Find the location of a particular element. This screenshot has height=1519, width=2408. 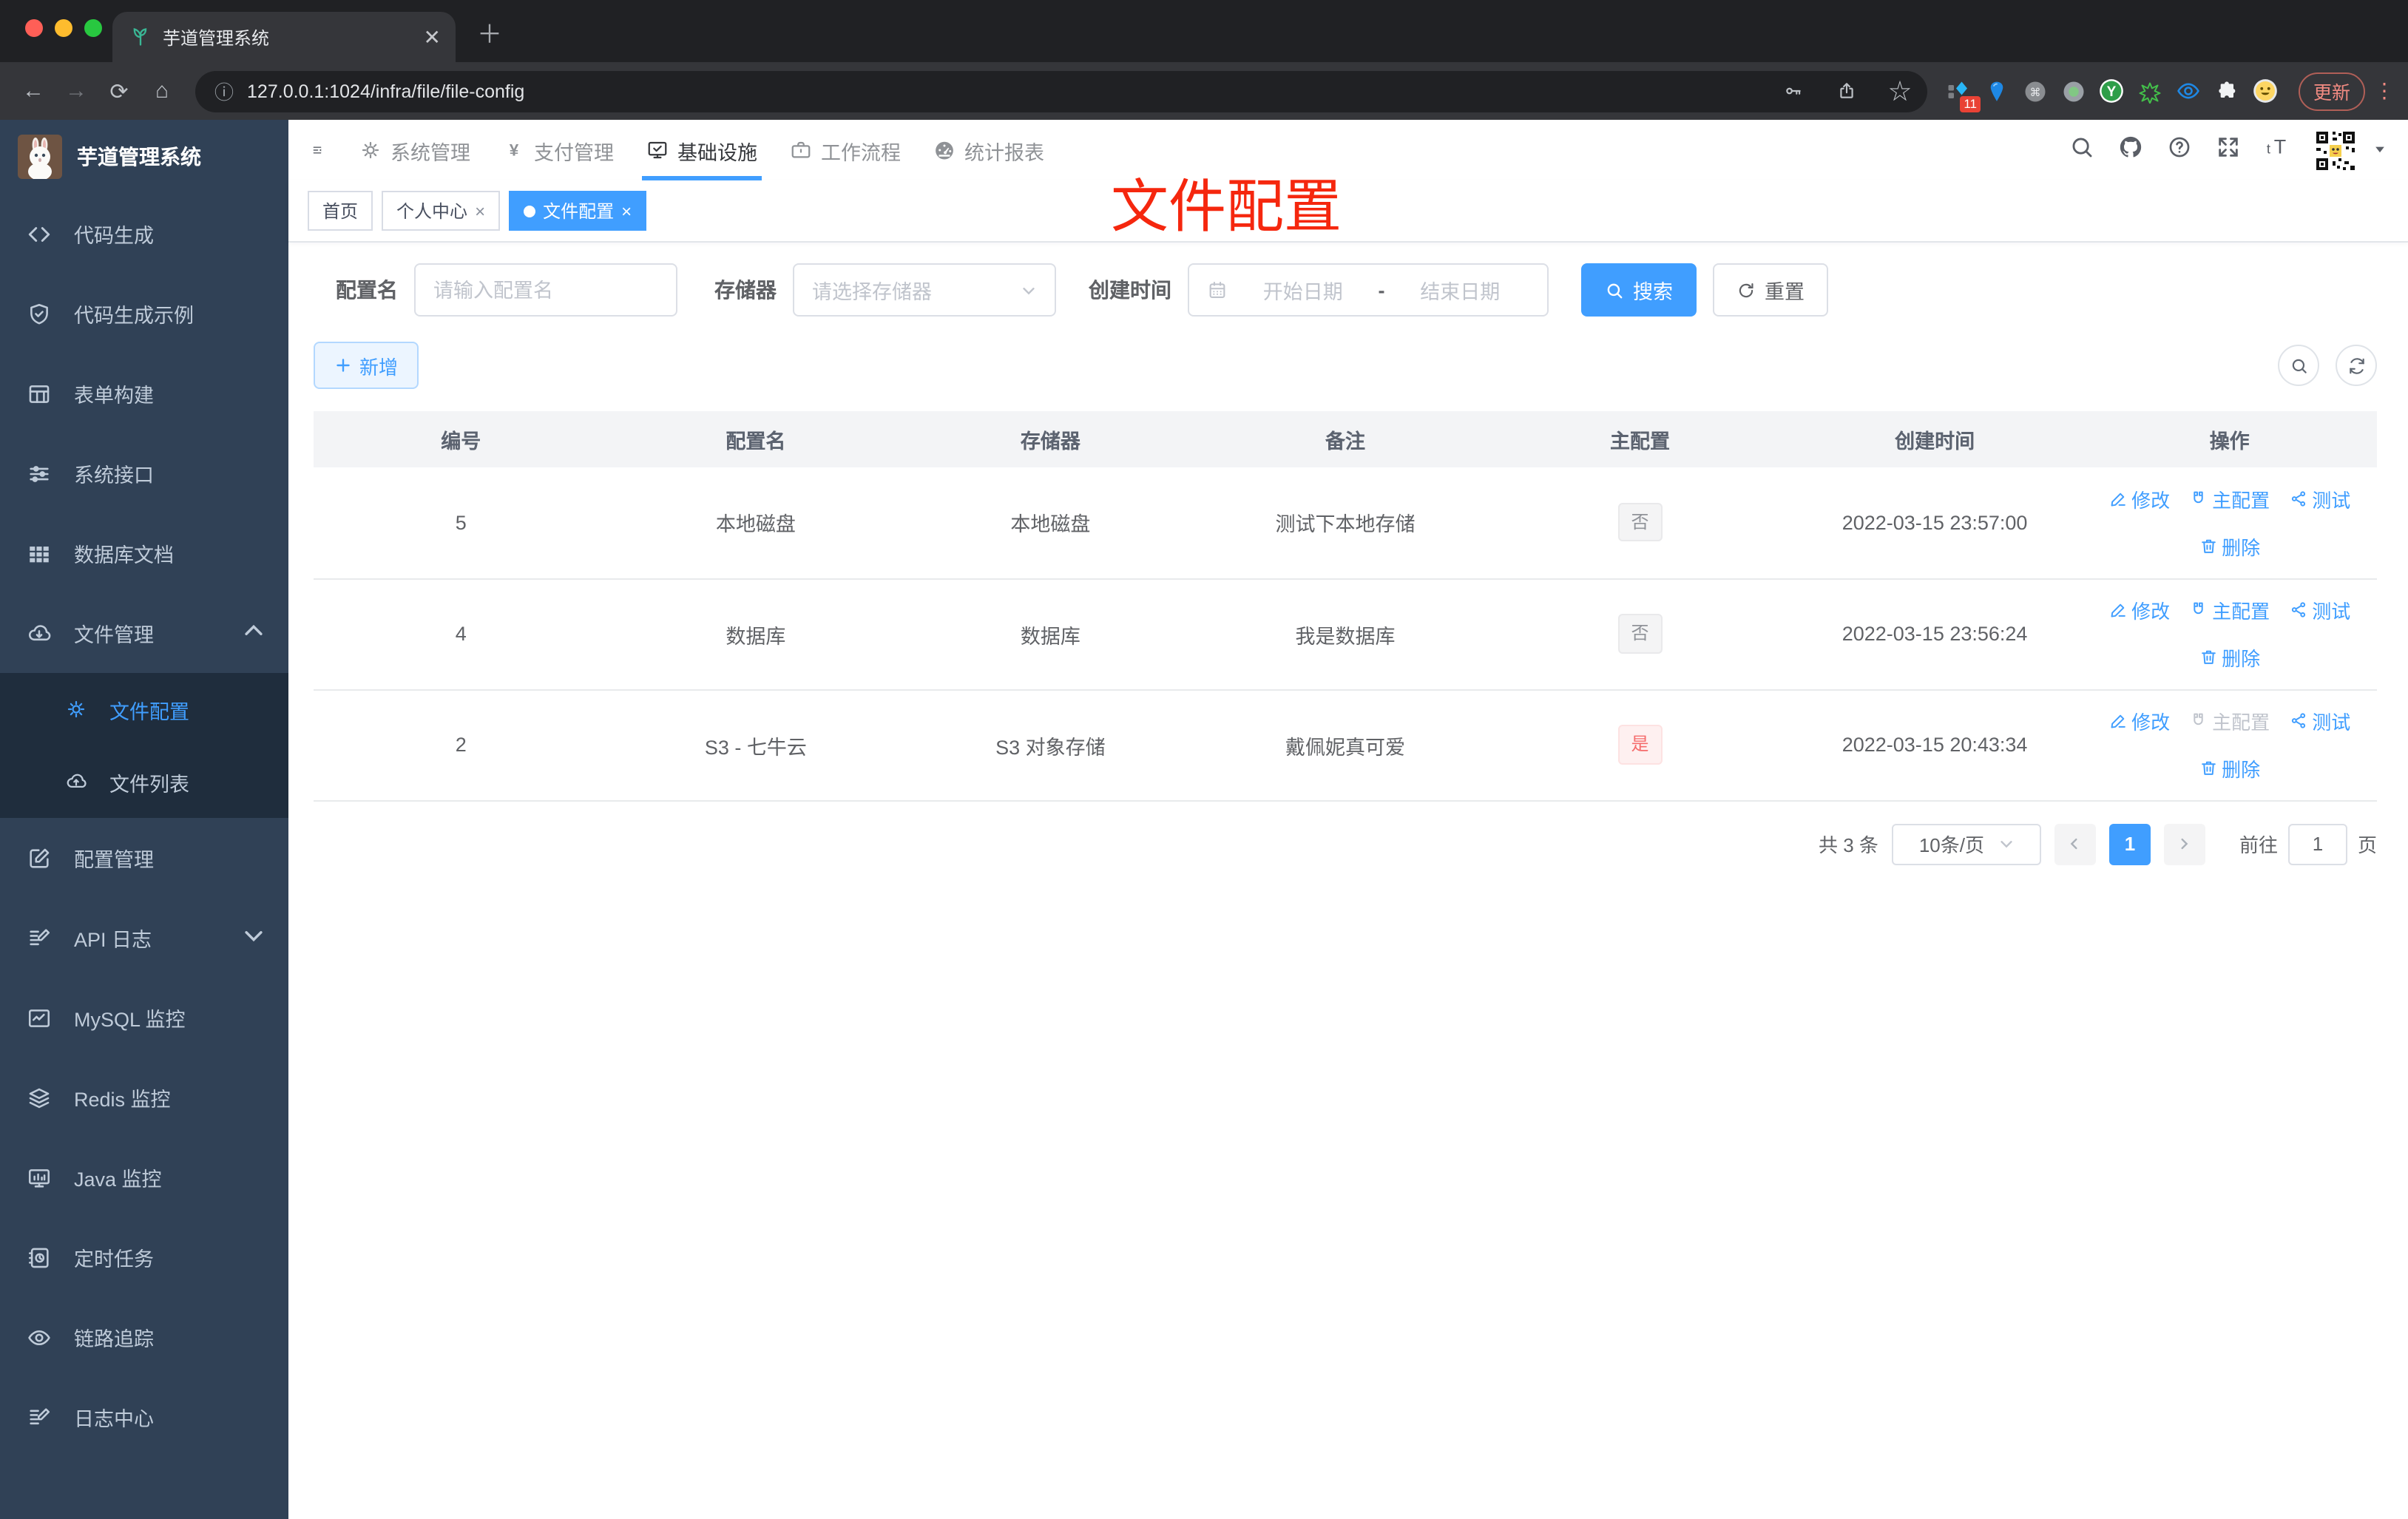

fullscreen-button is located at coordinates (2228, 150).